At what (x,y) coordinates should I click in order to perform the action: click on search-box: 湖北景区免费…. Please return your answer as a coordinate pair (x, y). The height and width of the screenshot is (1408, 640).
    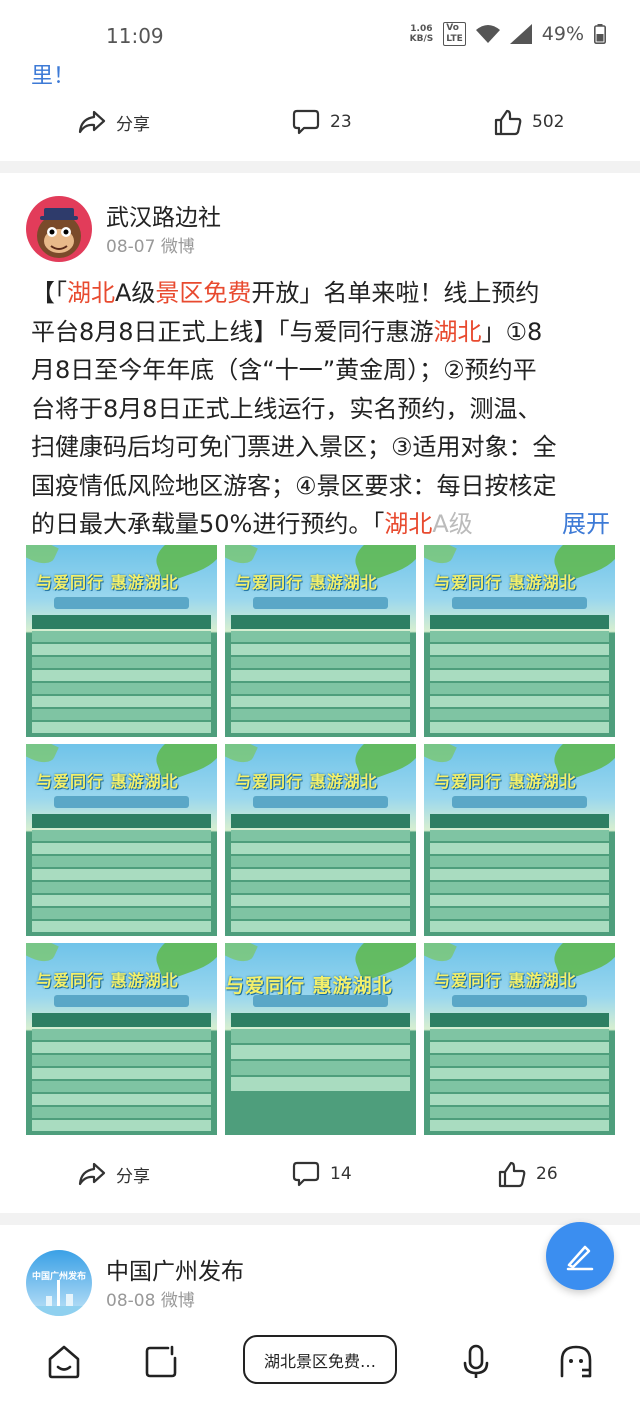
    Looking at the image, I should click on (320, 1359).